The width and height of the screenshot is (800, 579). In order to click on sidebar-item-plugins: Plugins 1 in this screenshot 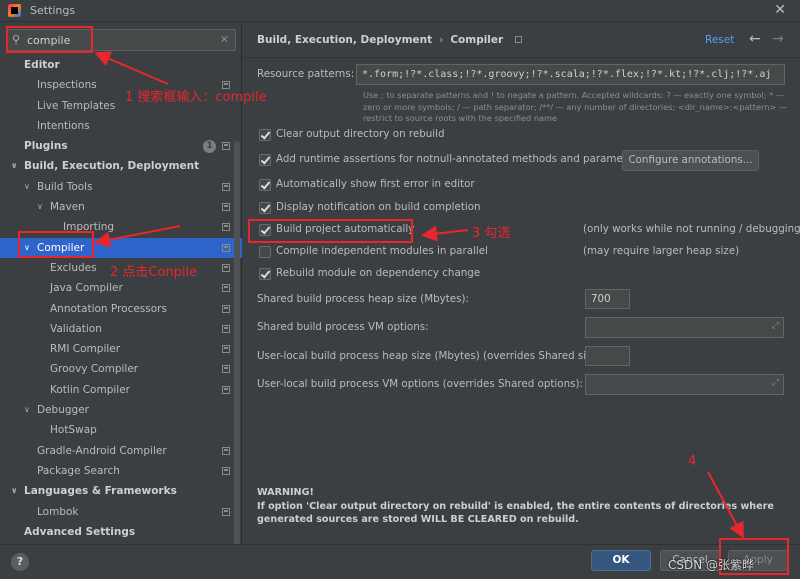, I will do `click(121, 146)`.